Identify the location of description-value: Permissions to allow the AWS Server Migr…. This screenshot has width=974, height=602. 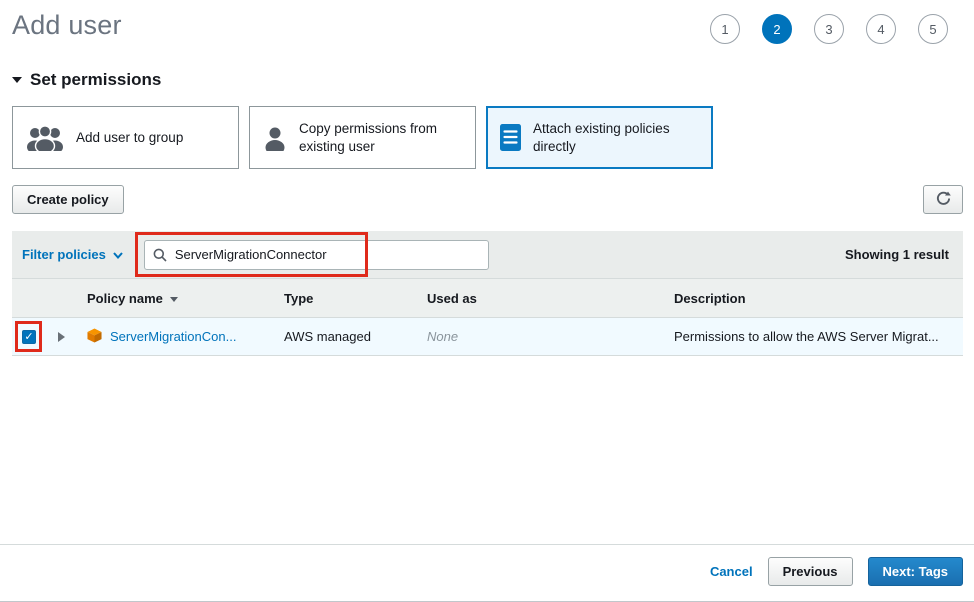
(806, 336).